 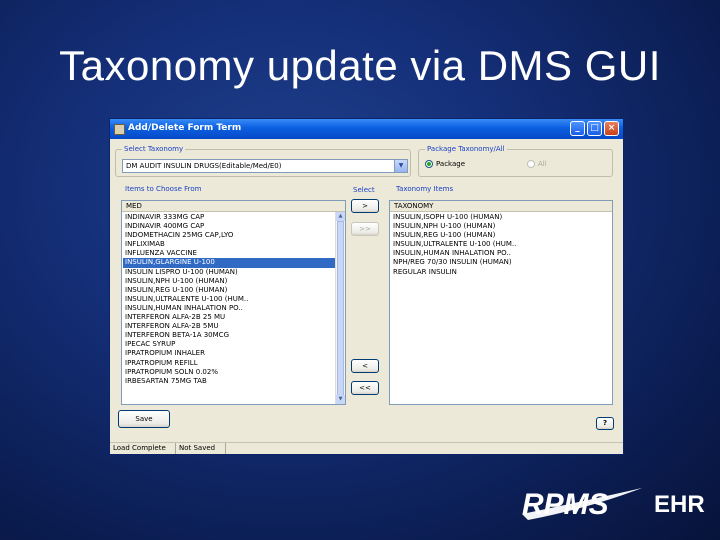 I want to click on help-button: ?, so click(x=605, y=423).